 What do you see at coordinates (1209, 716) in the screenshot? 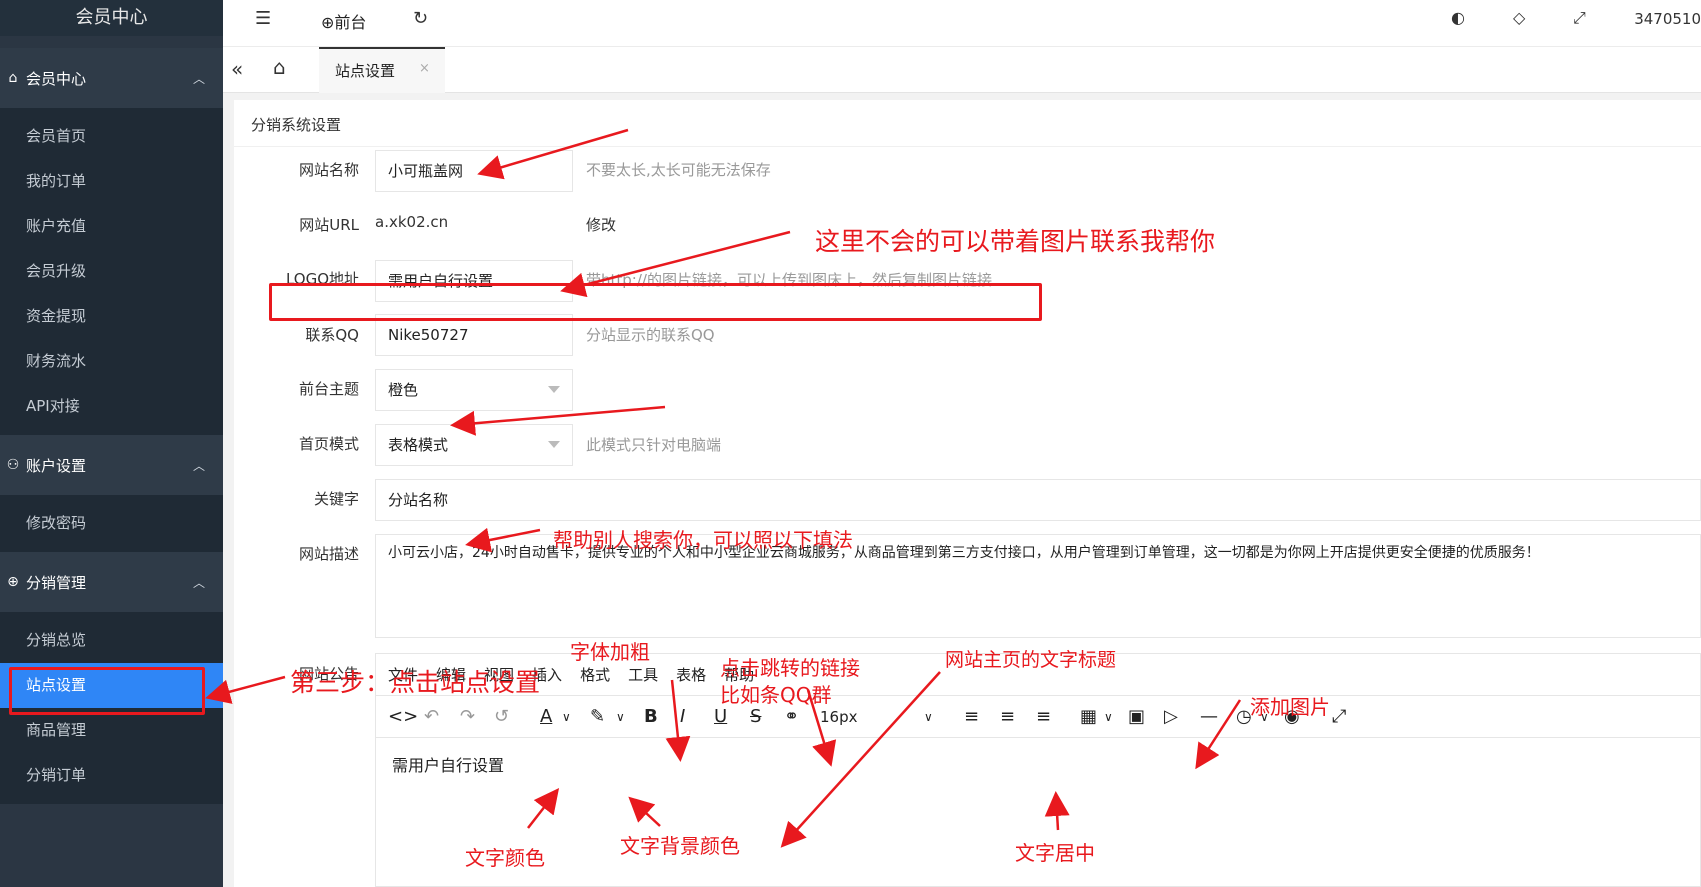
I see `horizontal-line-icon: —` at bounding box center [1209, 716].